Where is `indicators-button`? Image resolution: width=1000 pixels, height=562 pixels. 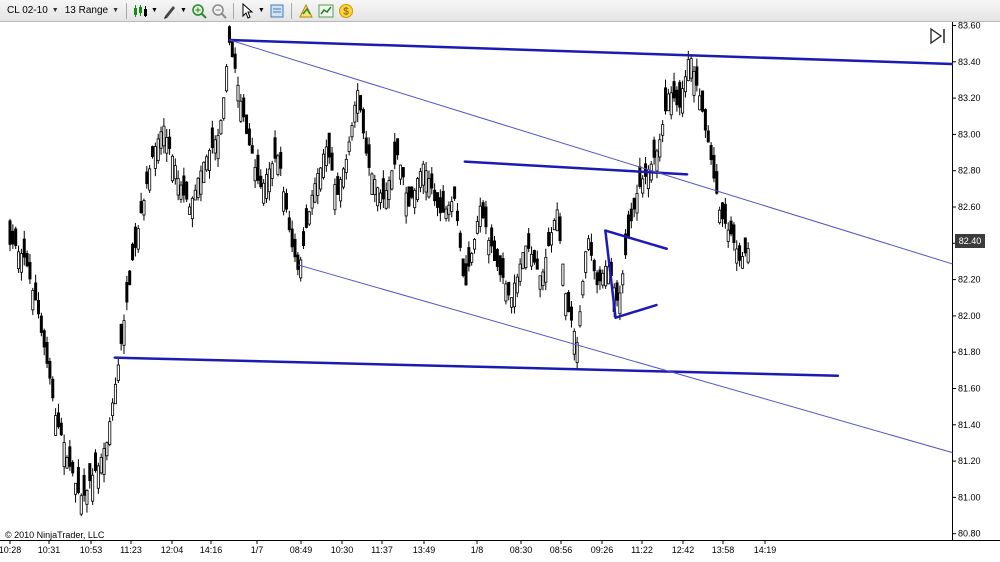
indicators-button is located at coordinates (326, 11).